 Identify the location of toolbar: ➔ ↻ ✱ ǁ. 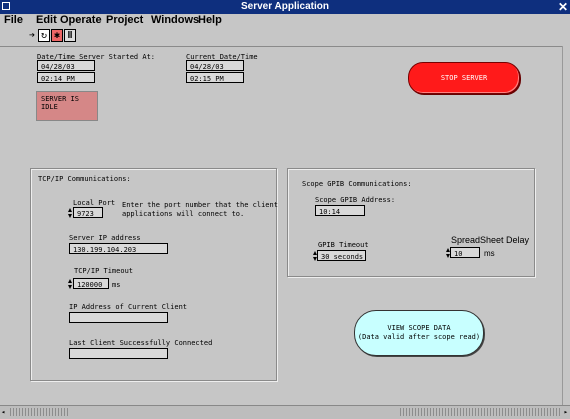
(285, 36).